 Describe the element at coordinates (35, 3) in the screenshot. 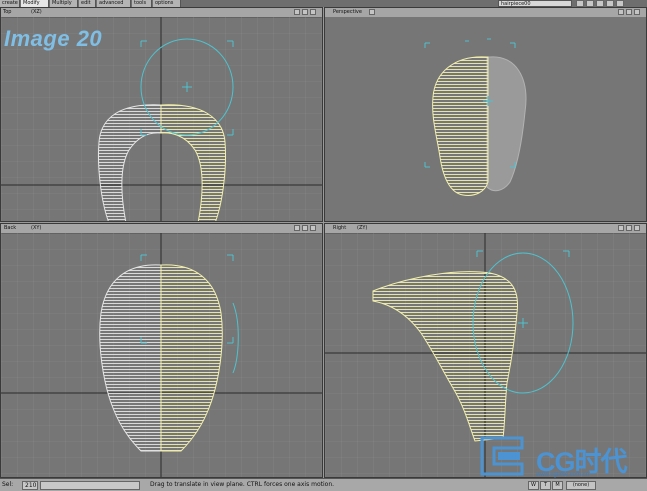

I see `tab-modify: Modify` at that location.